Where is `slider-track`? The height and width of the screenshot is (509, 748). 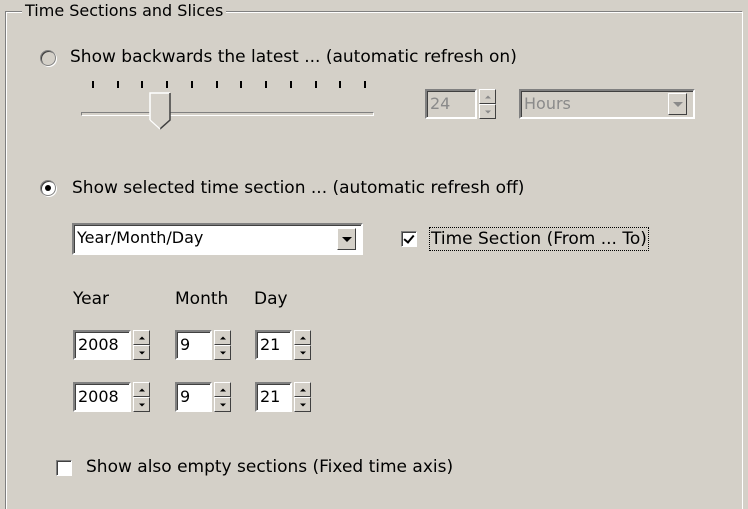 slider-track is located at coordinates (227, 114).